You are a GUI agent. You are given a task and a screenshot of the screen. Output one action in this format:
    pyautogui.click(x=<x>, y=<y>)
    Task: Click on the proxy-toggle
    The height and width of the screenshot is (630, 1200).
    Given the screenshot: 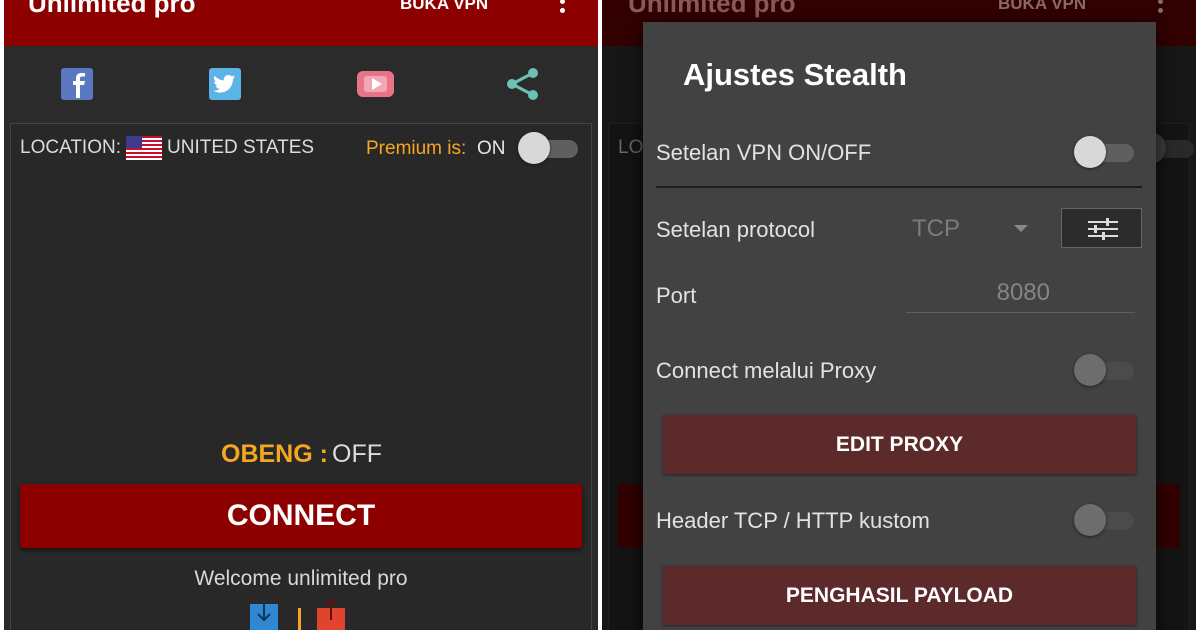 What is the action you would take?
    pyautogui.click(x=1105, y=370)
    